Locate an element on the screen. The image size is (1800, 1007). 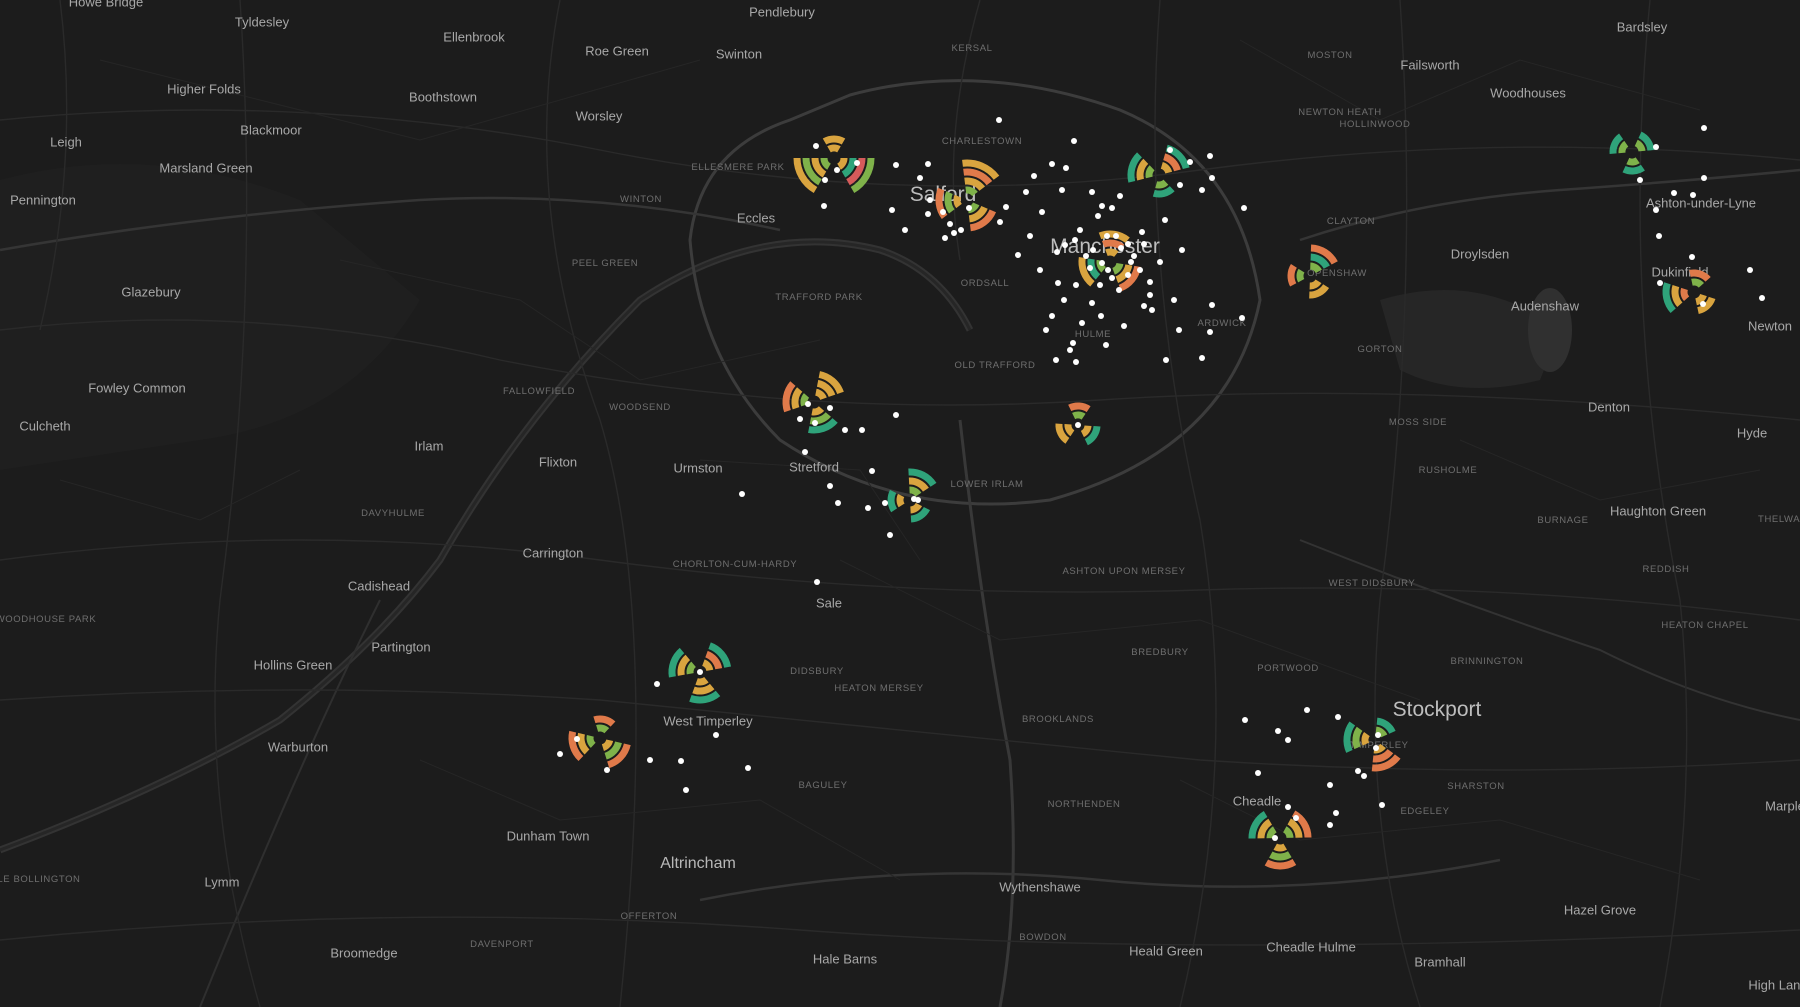
ring-glyph-ashton is located at coordinates (1632, 153).